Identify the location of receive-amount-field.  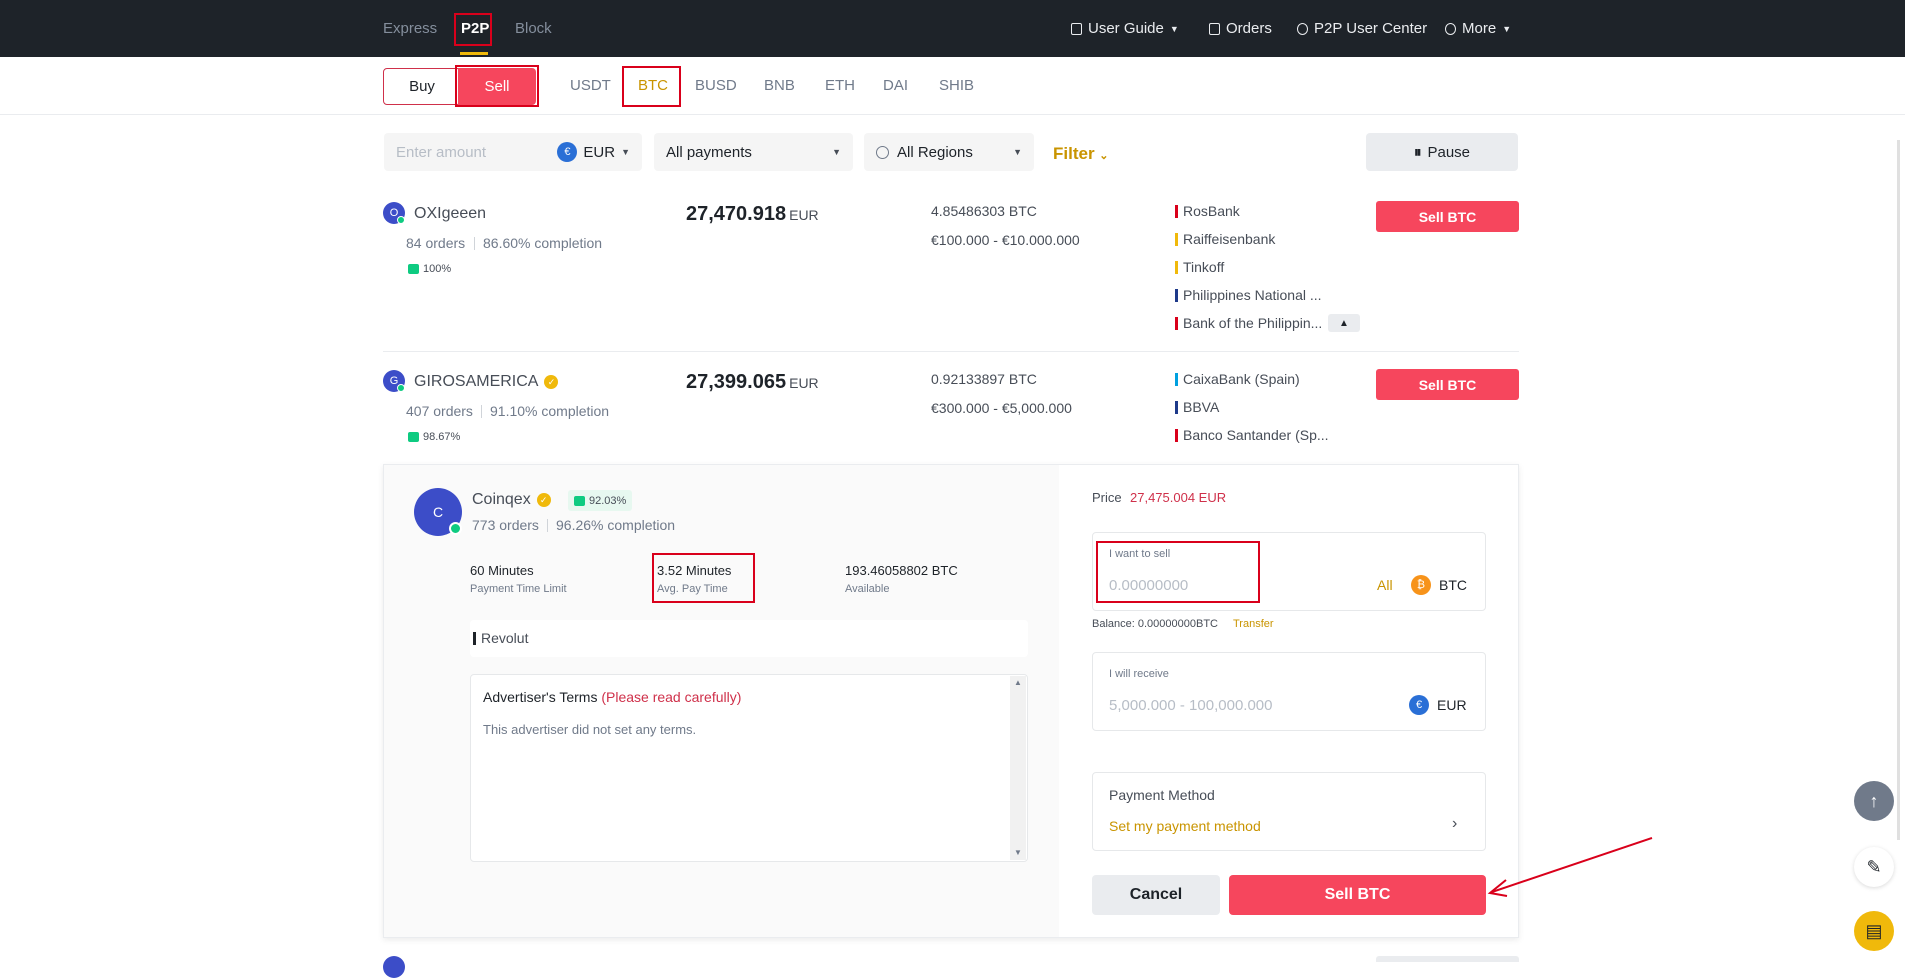
(1289, 691).